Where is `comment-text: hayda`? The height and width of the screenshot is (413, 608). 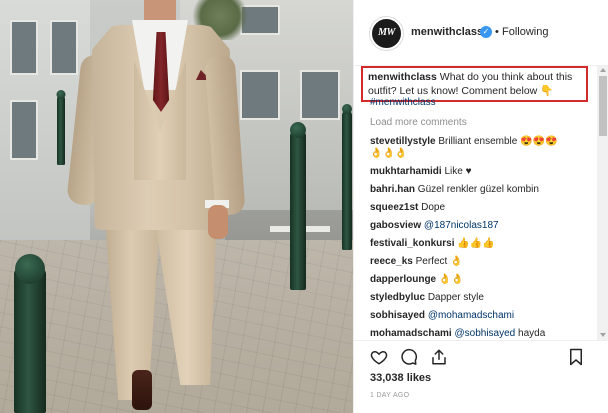
comment-text: hayda is located at coordinates (532, 333).